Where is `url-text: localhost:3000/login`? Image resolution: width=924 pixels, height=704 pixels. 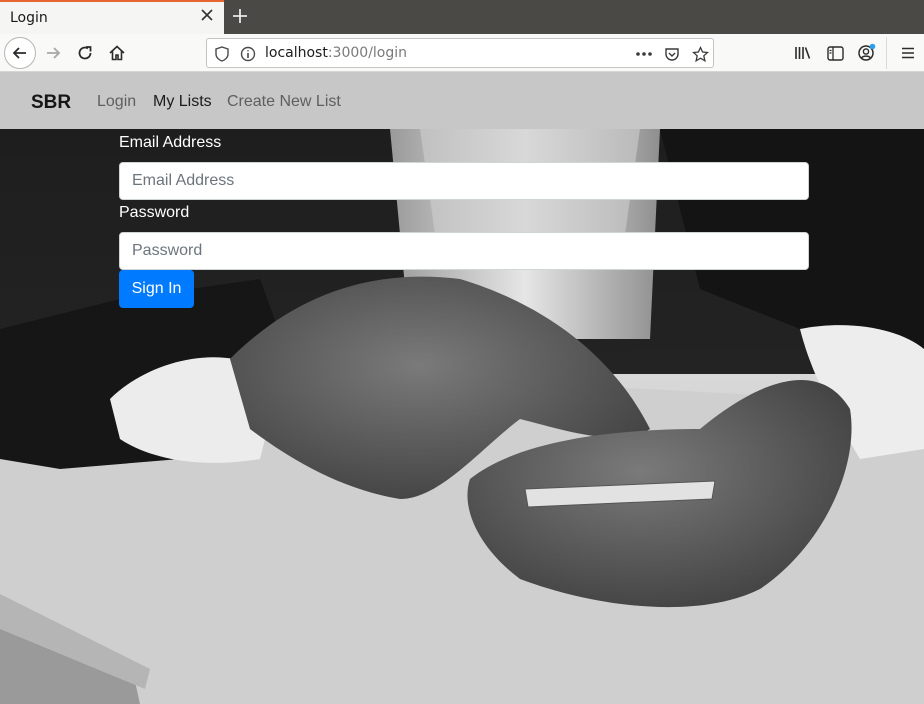
url-text: localhost:3000/login is located at coordinates (336, 53).